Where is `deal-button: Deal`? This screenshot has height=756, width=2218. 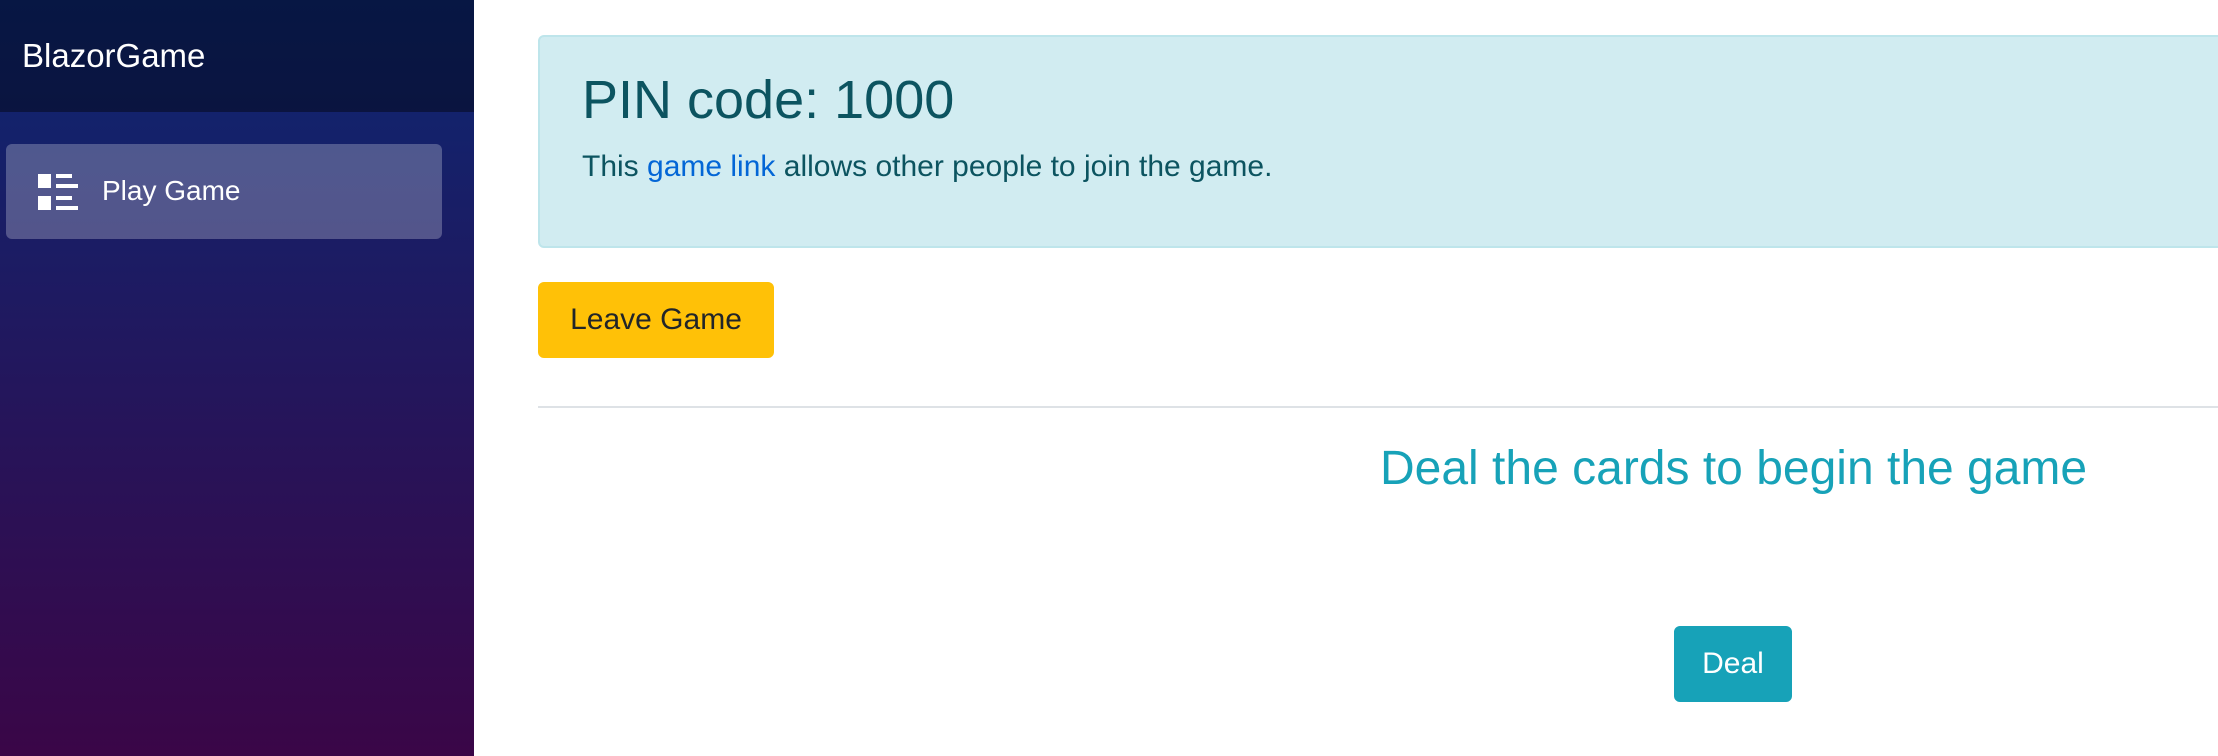
deal-button: Deal is located at coordinates (1733, 664).